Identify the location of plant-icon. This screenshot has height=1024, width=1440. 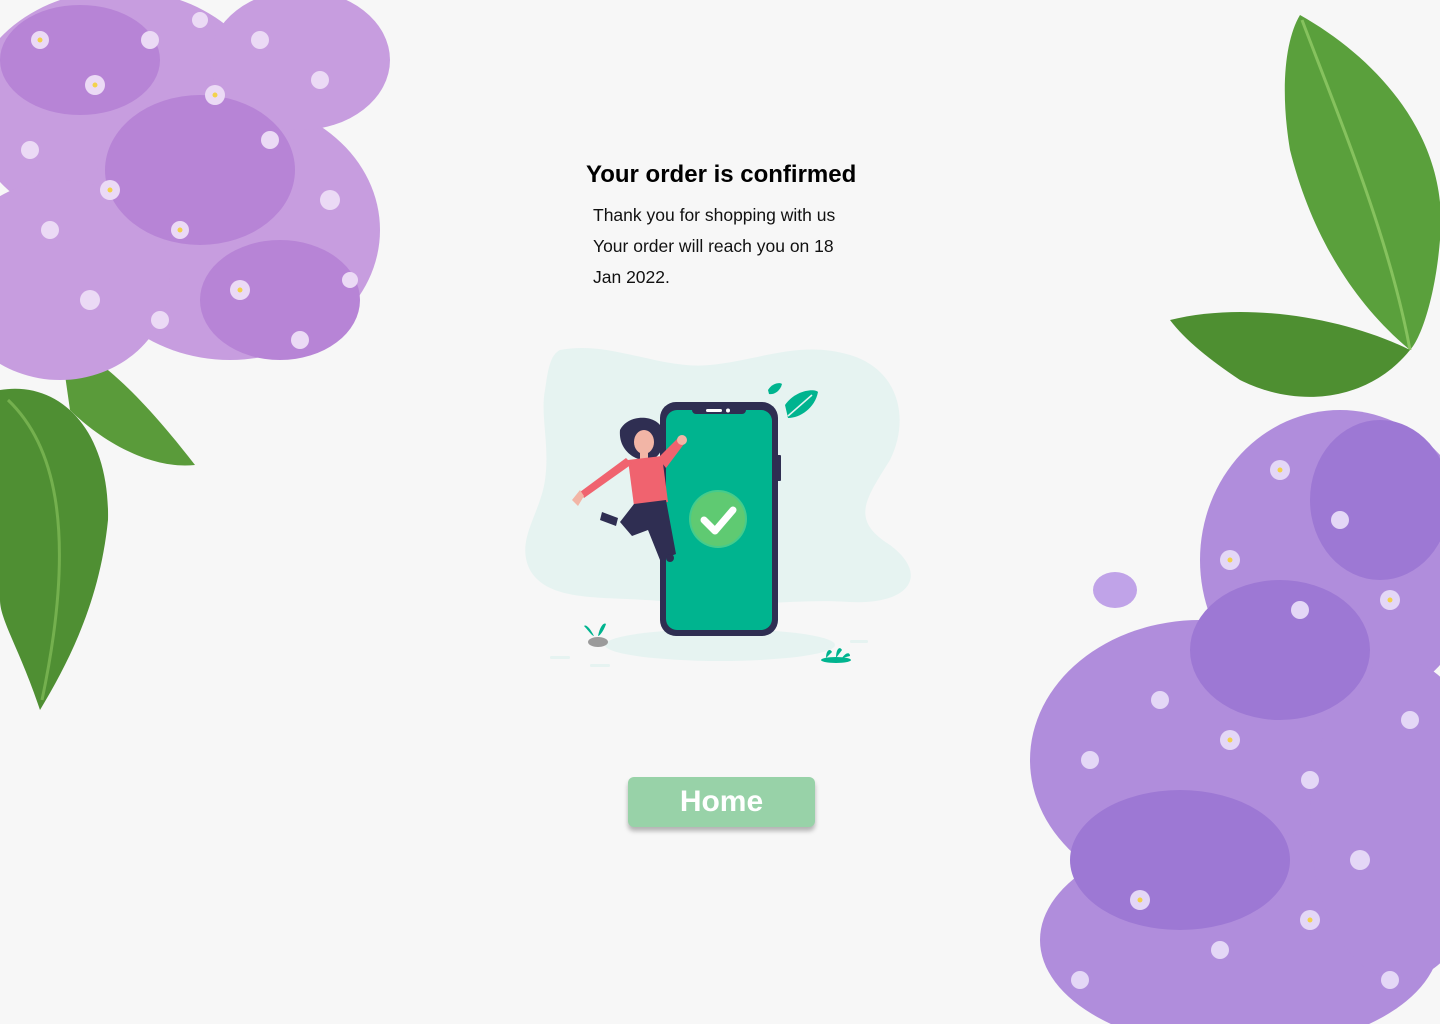
(596, 635).